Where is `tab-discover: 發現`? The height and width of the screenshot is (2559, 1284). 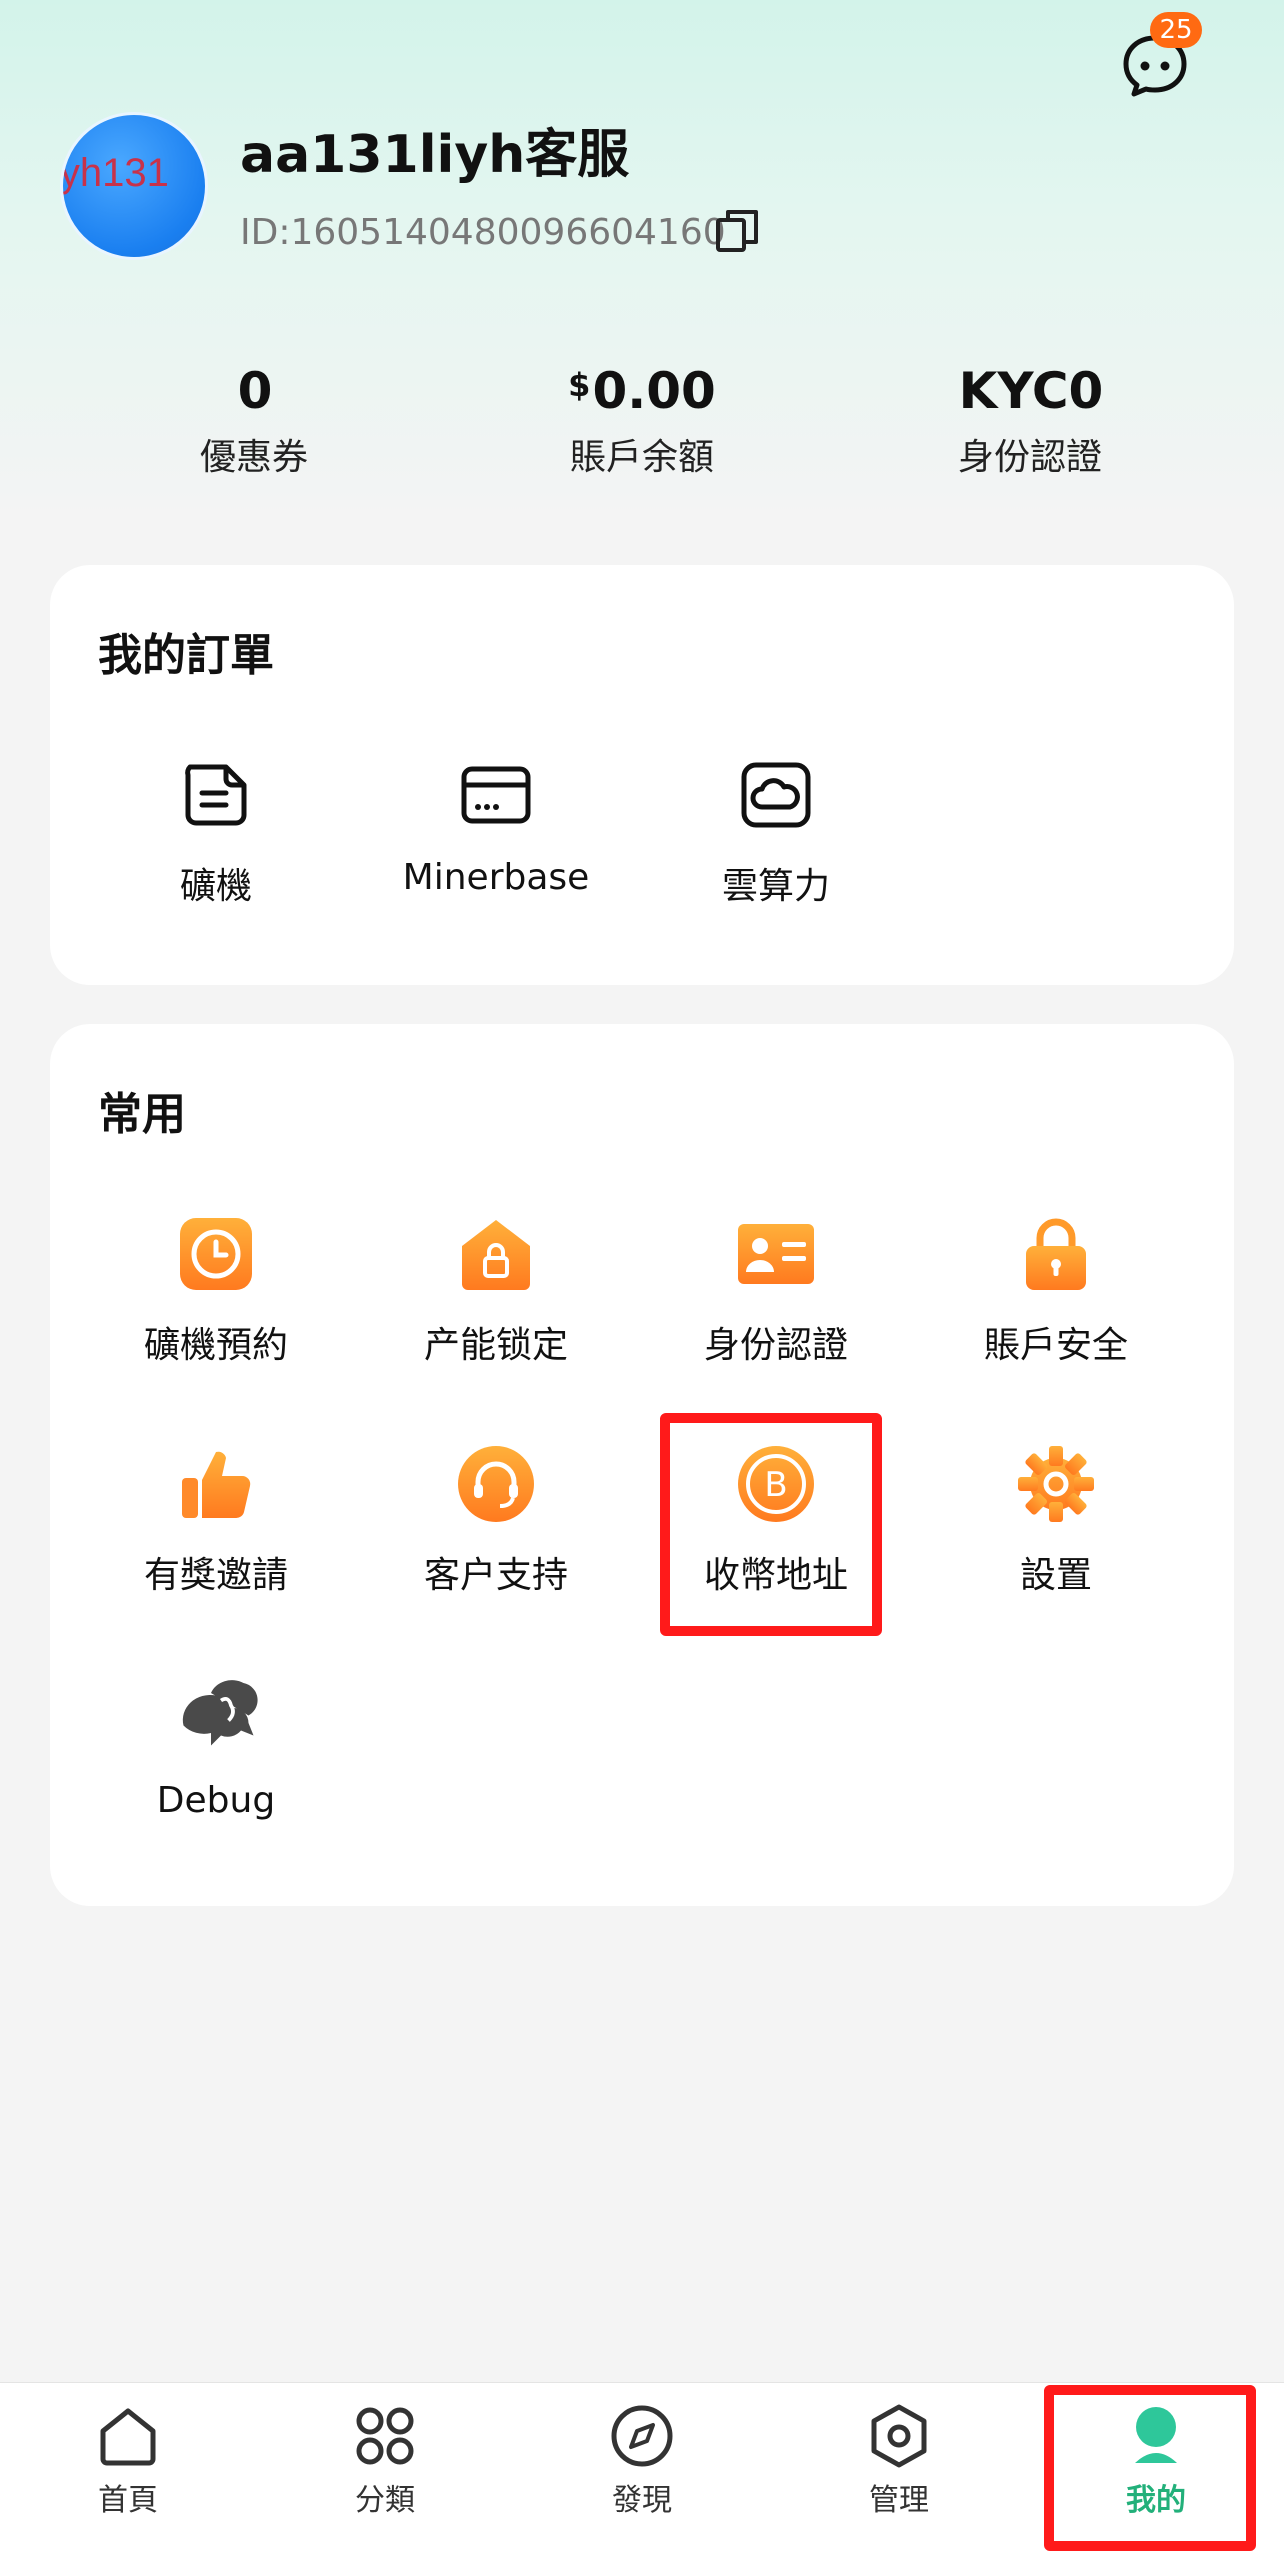 tab-discover: 發現 is located at coordinates (642, 2461).